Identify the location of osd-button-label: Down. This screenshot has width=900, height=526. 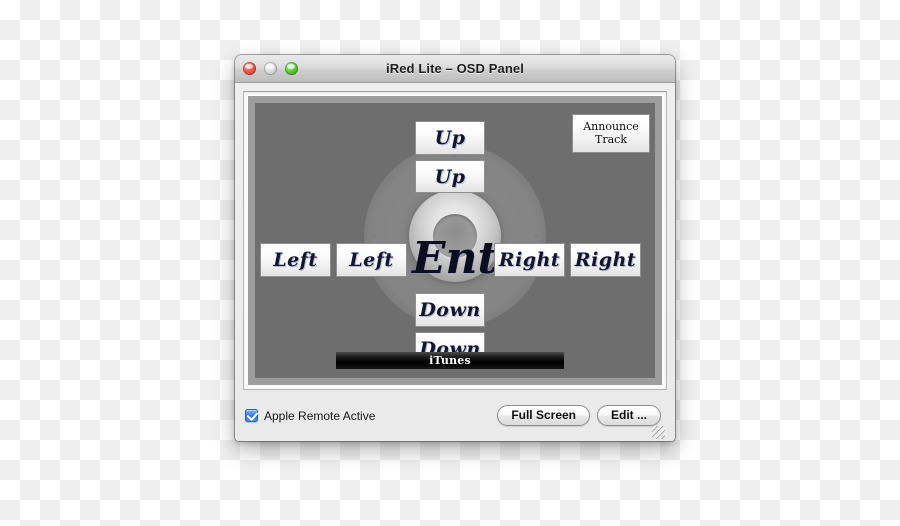
(450, 310).